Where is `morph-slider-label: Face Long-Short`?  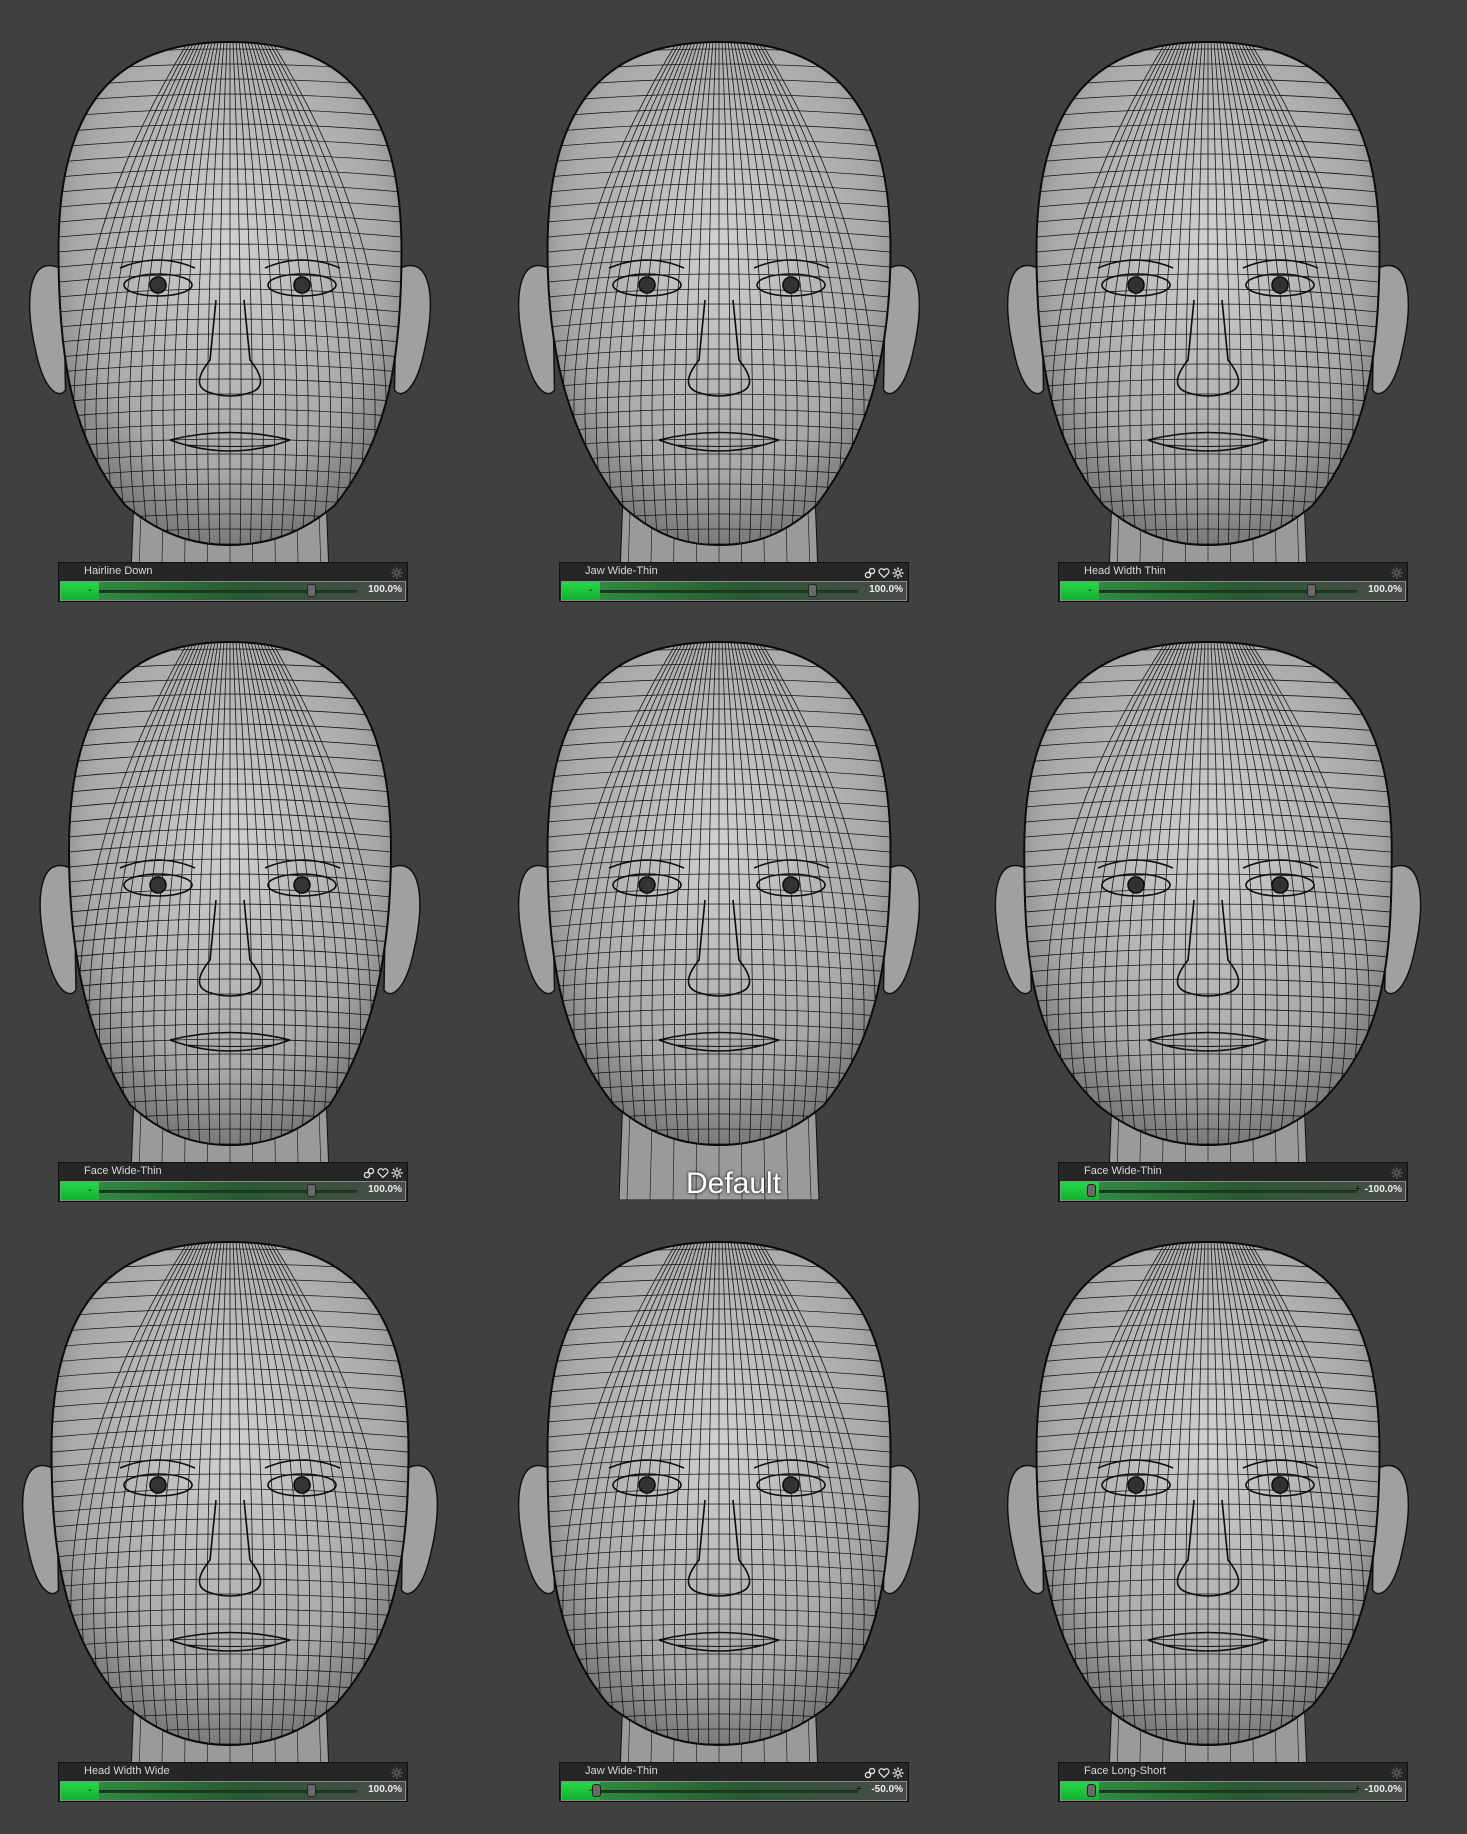
morph-slider-label: Face Long-Short is located at coordinates (1125, 1771).